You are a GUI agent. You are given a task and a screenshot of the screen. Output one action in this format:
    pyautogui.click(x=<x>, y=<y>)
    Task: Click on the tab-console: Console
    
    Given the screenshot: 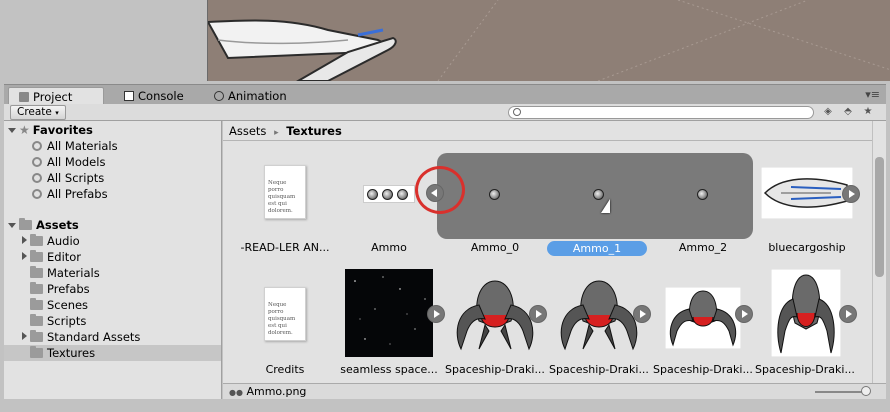 What is the action you would take?
    pyautogui.click(x=154, y=96)
    